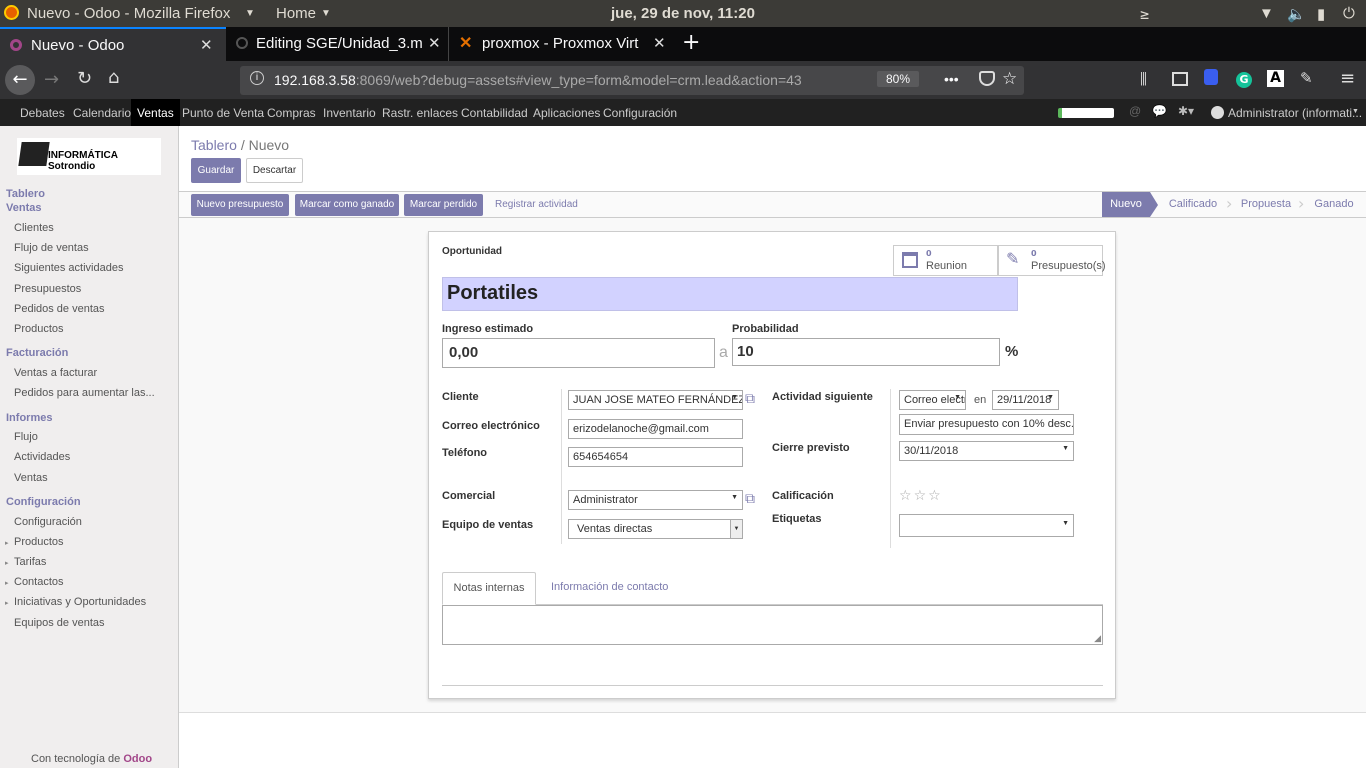 The height and width of the screenshot is (768, 1366). What do you see at coordinates (39, 329) in the screenshot?
I see `sidebar-item-productos: Productos` at bounding box center [39, 329].